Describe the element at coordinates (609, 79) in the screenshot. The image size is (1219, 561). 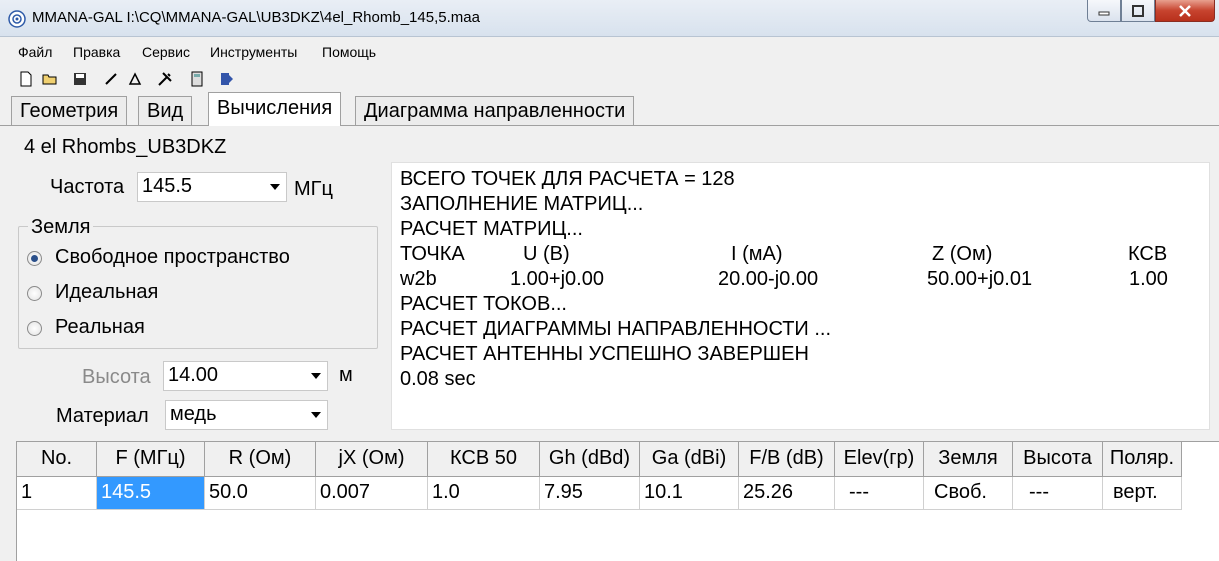
I see `toolbar` at that location.